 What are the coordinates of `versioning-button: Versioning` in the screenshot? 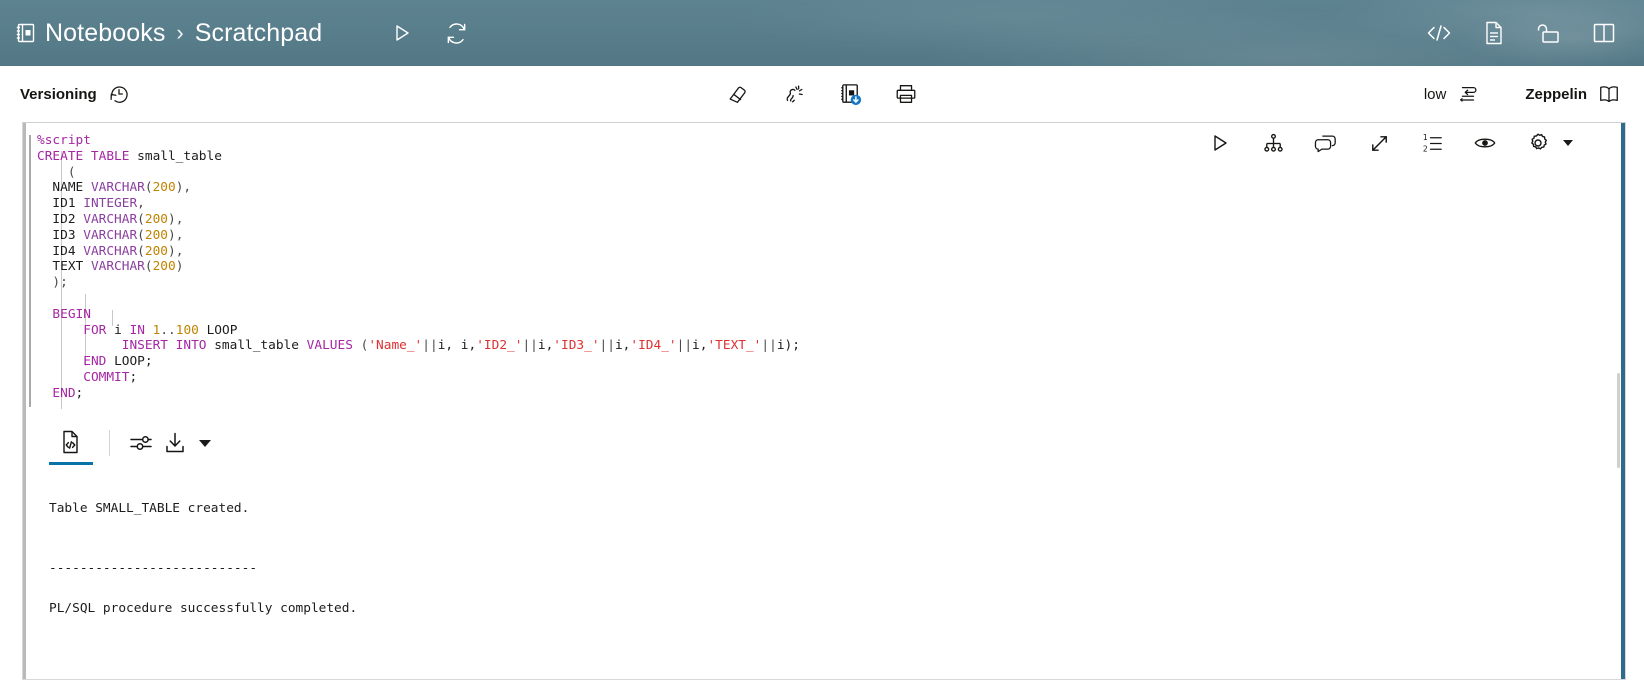 It's located at (76, 94).